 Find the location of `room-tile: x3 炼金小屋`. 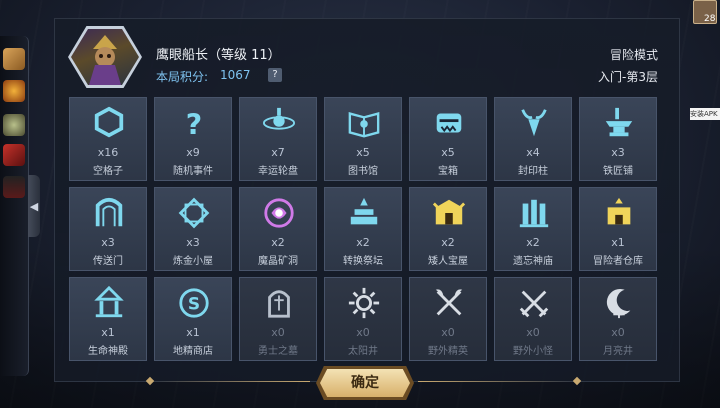

room-tile: x3 炼金小屋 is located at coordinates (193, 229).